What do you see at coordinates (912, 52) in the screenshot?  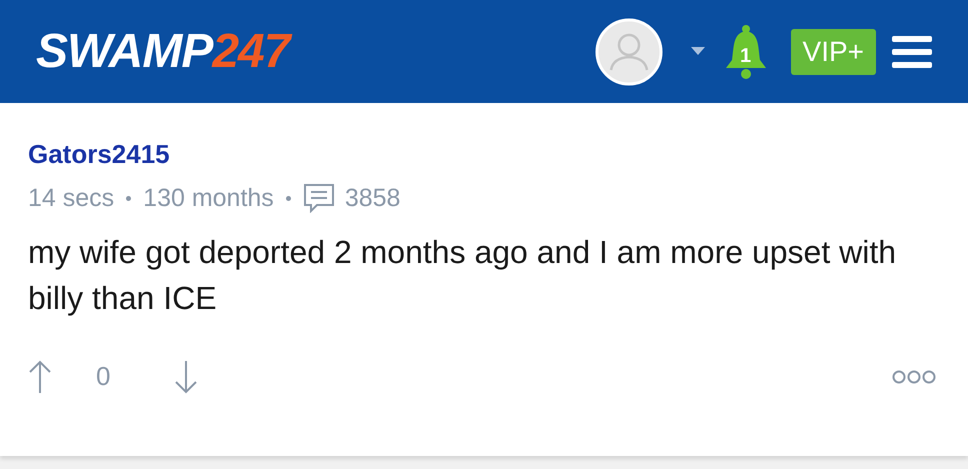 I see `menu-icon` at bounding box center [912, 52].